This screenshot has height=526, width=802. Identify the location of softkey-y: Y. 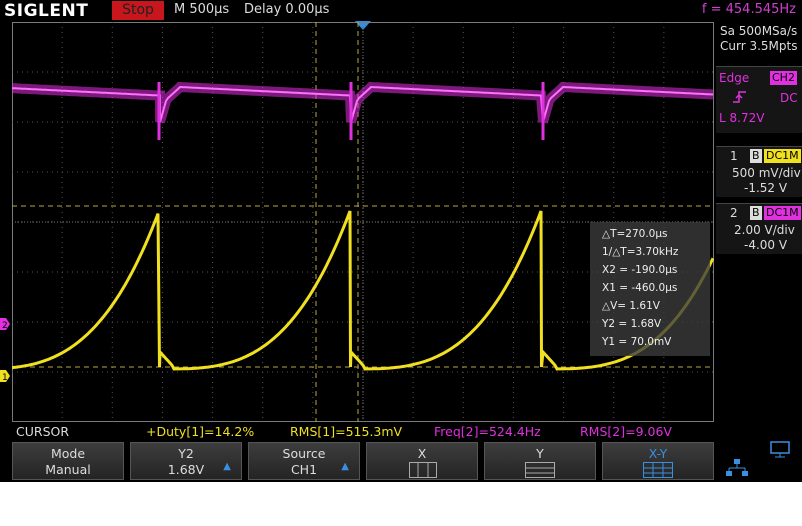
(540, 461).